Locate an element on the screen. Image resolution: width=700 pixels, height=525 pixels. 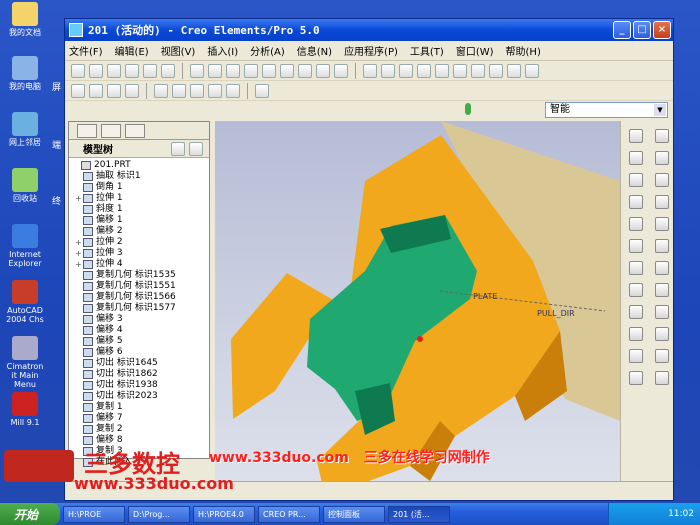
regenerate-icon is located at coordinates (305, 70).